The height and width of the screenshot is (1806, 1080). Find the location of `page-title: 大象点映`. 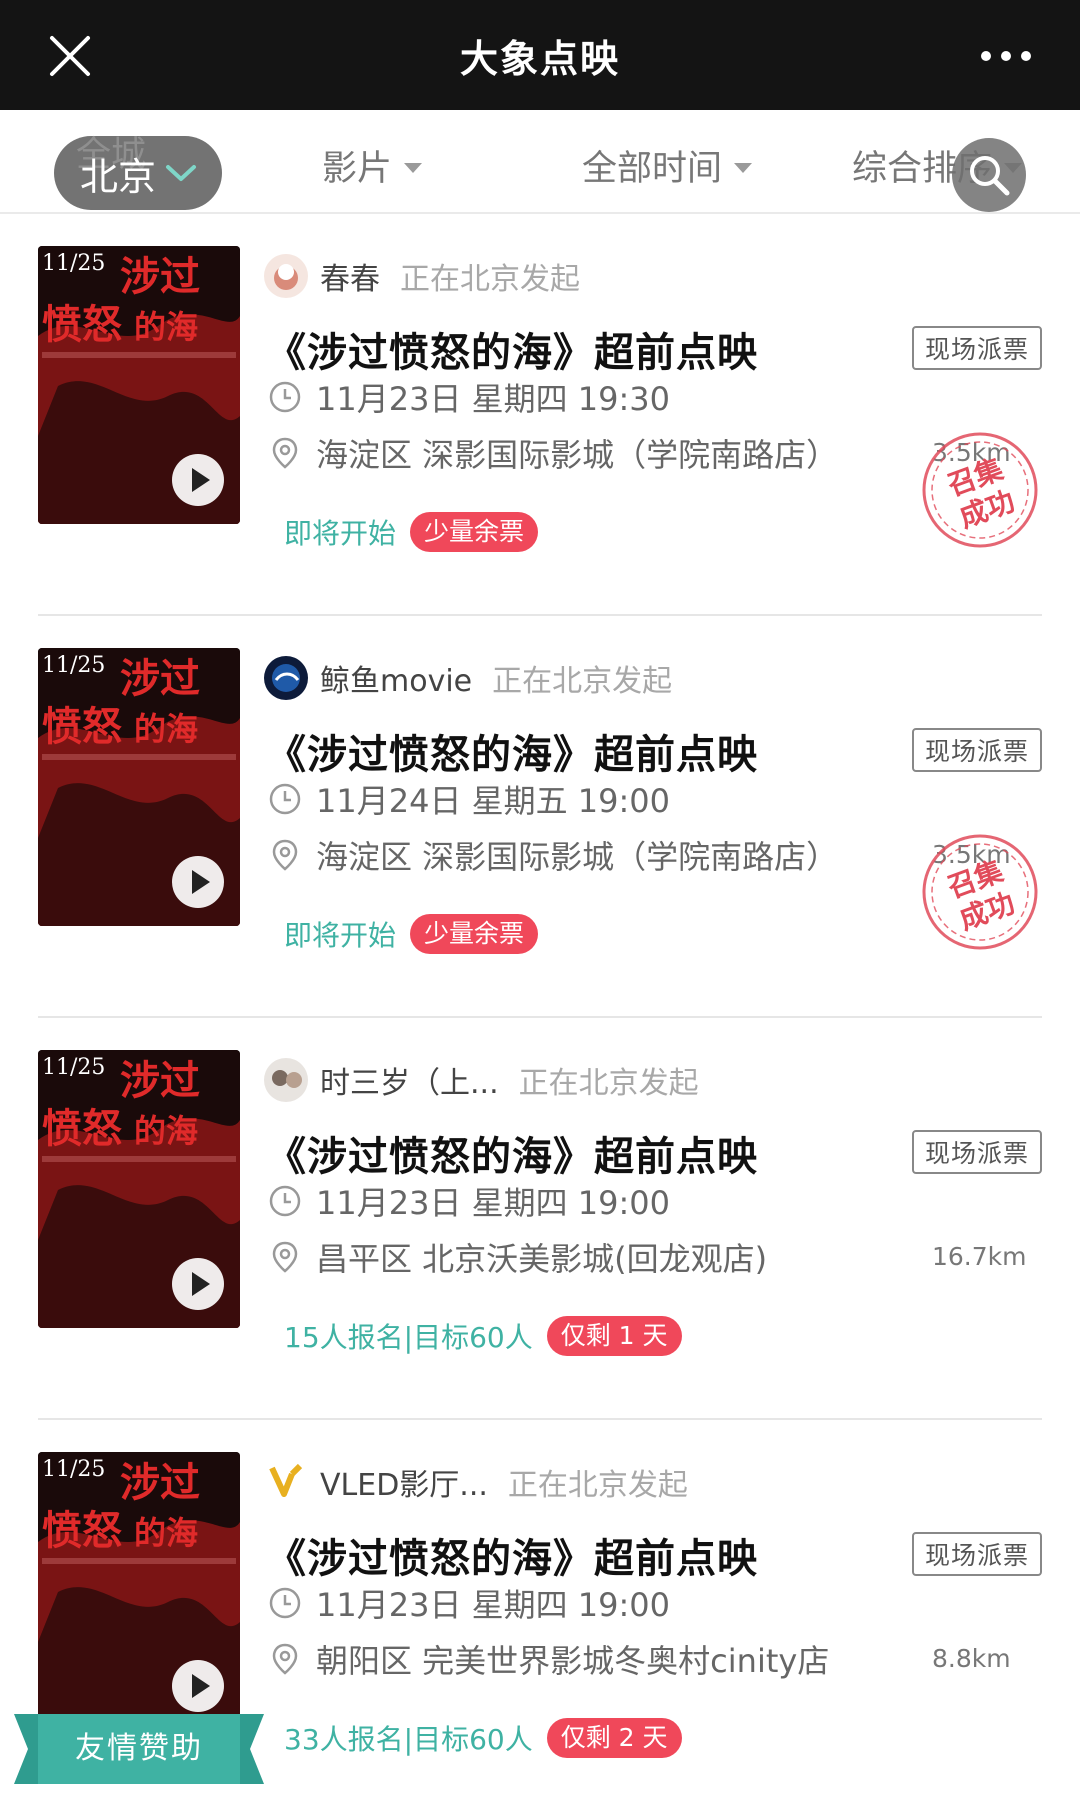

page-title: 大象点映 is located at coordinates (539, 59).